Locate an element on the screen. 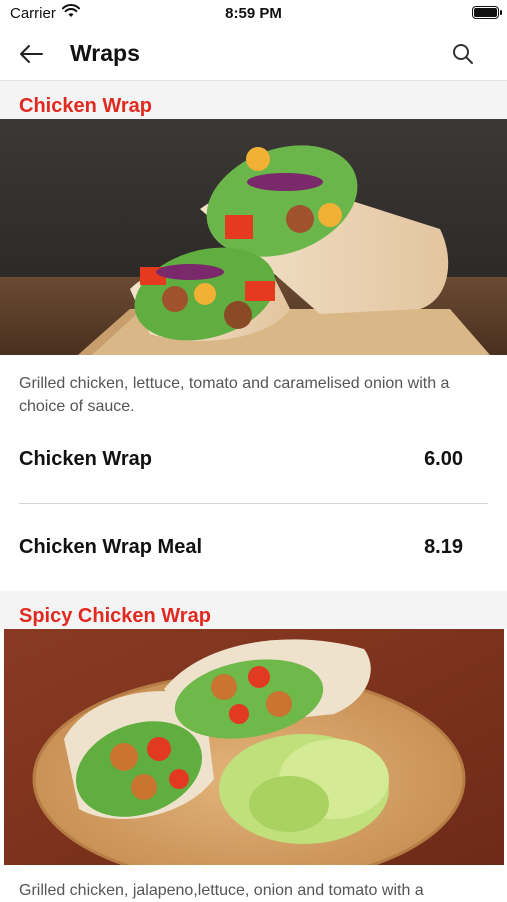 The height and width of the screenshot is (902, 507). category-header-chicken-wrap: Chicken Wrap is located at coordinates (253, 100).